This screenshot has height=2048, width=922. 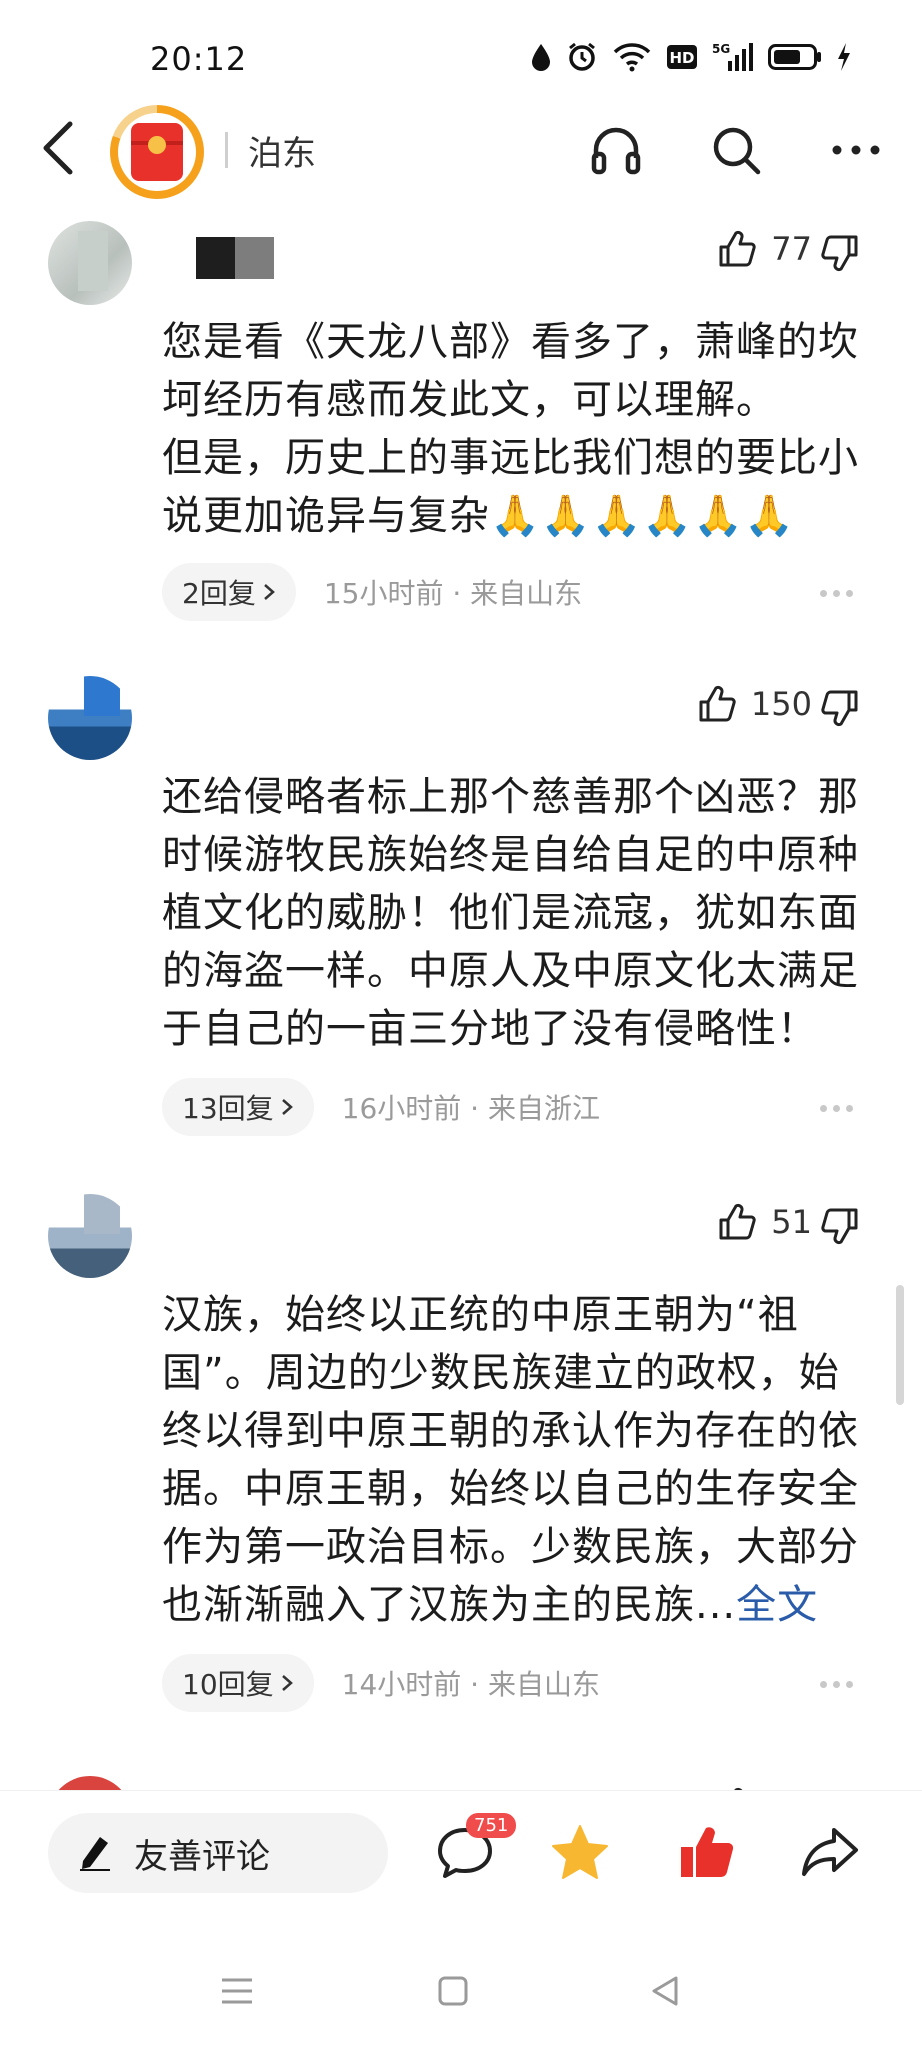 I want to click on praying-hands-emoji: 🙏🙏🙏🙏🙏🙏, so click(x=642, y=516).